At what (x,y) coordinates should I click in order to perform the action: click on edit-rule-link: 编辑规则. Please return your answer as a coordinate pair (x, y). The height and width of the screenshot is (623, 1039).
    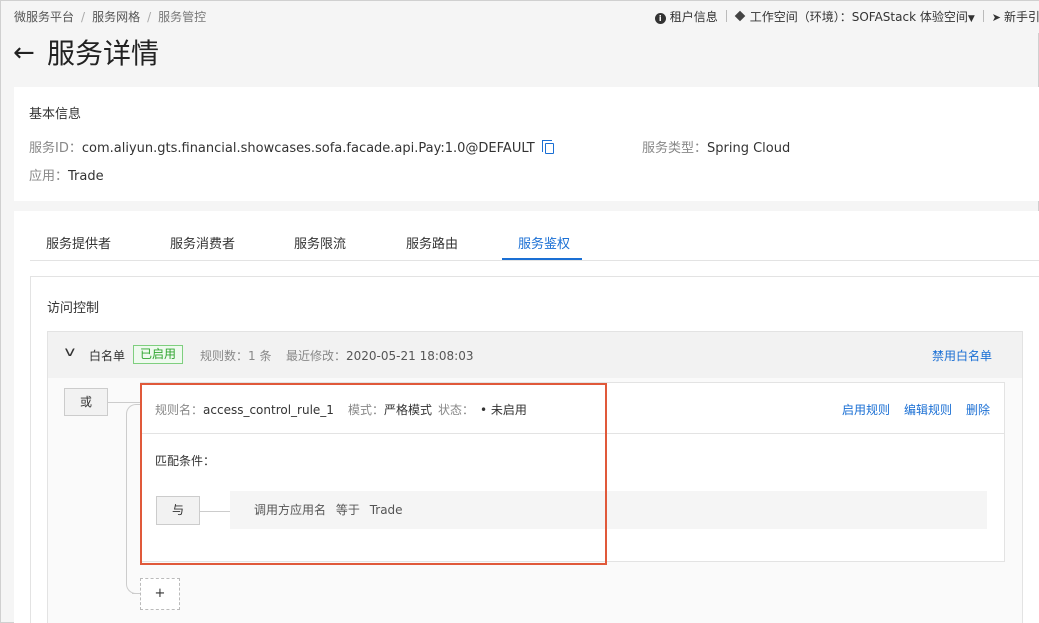
    Looking at the image, I should click on (928, 410).